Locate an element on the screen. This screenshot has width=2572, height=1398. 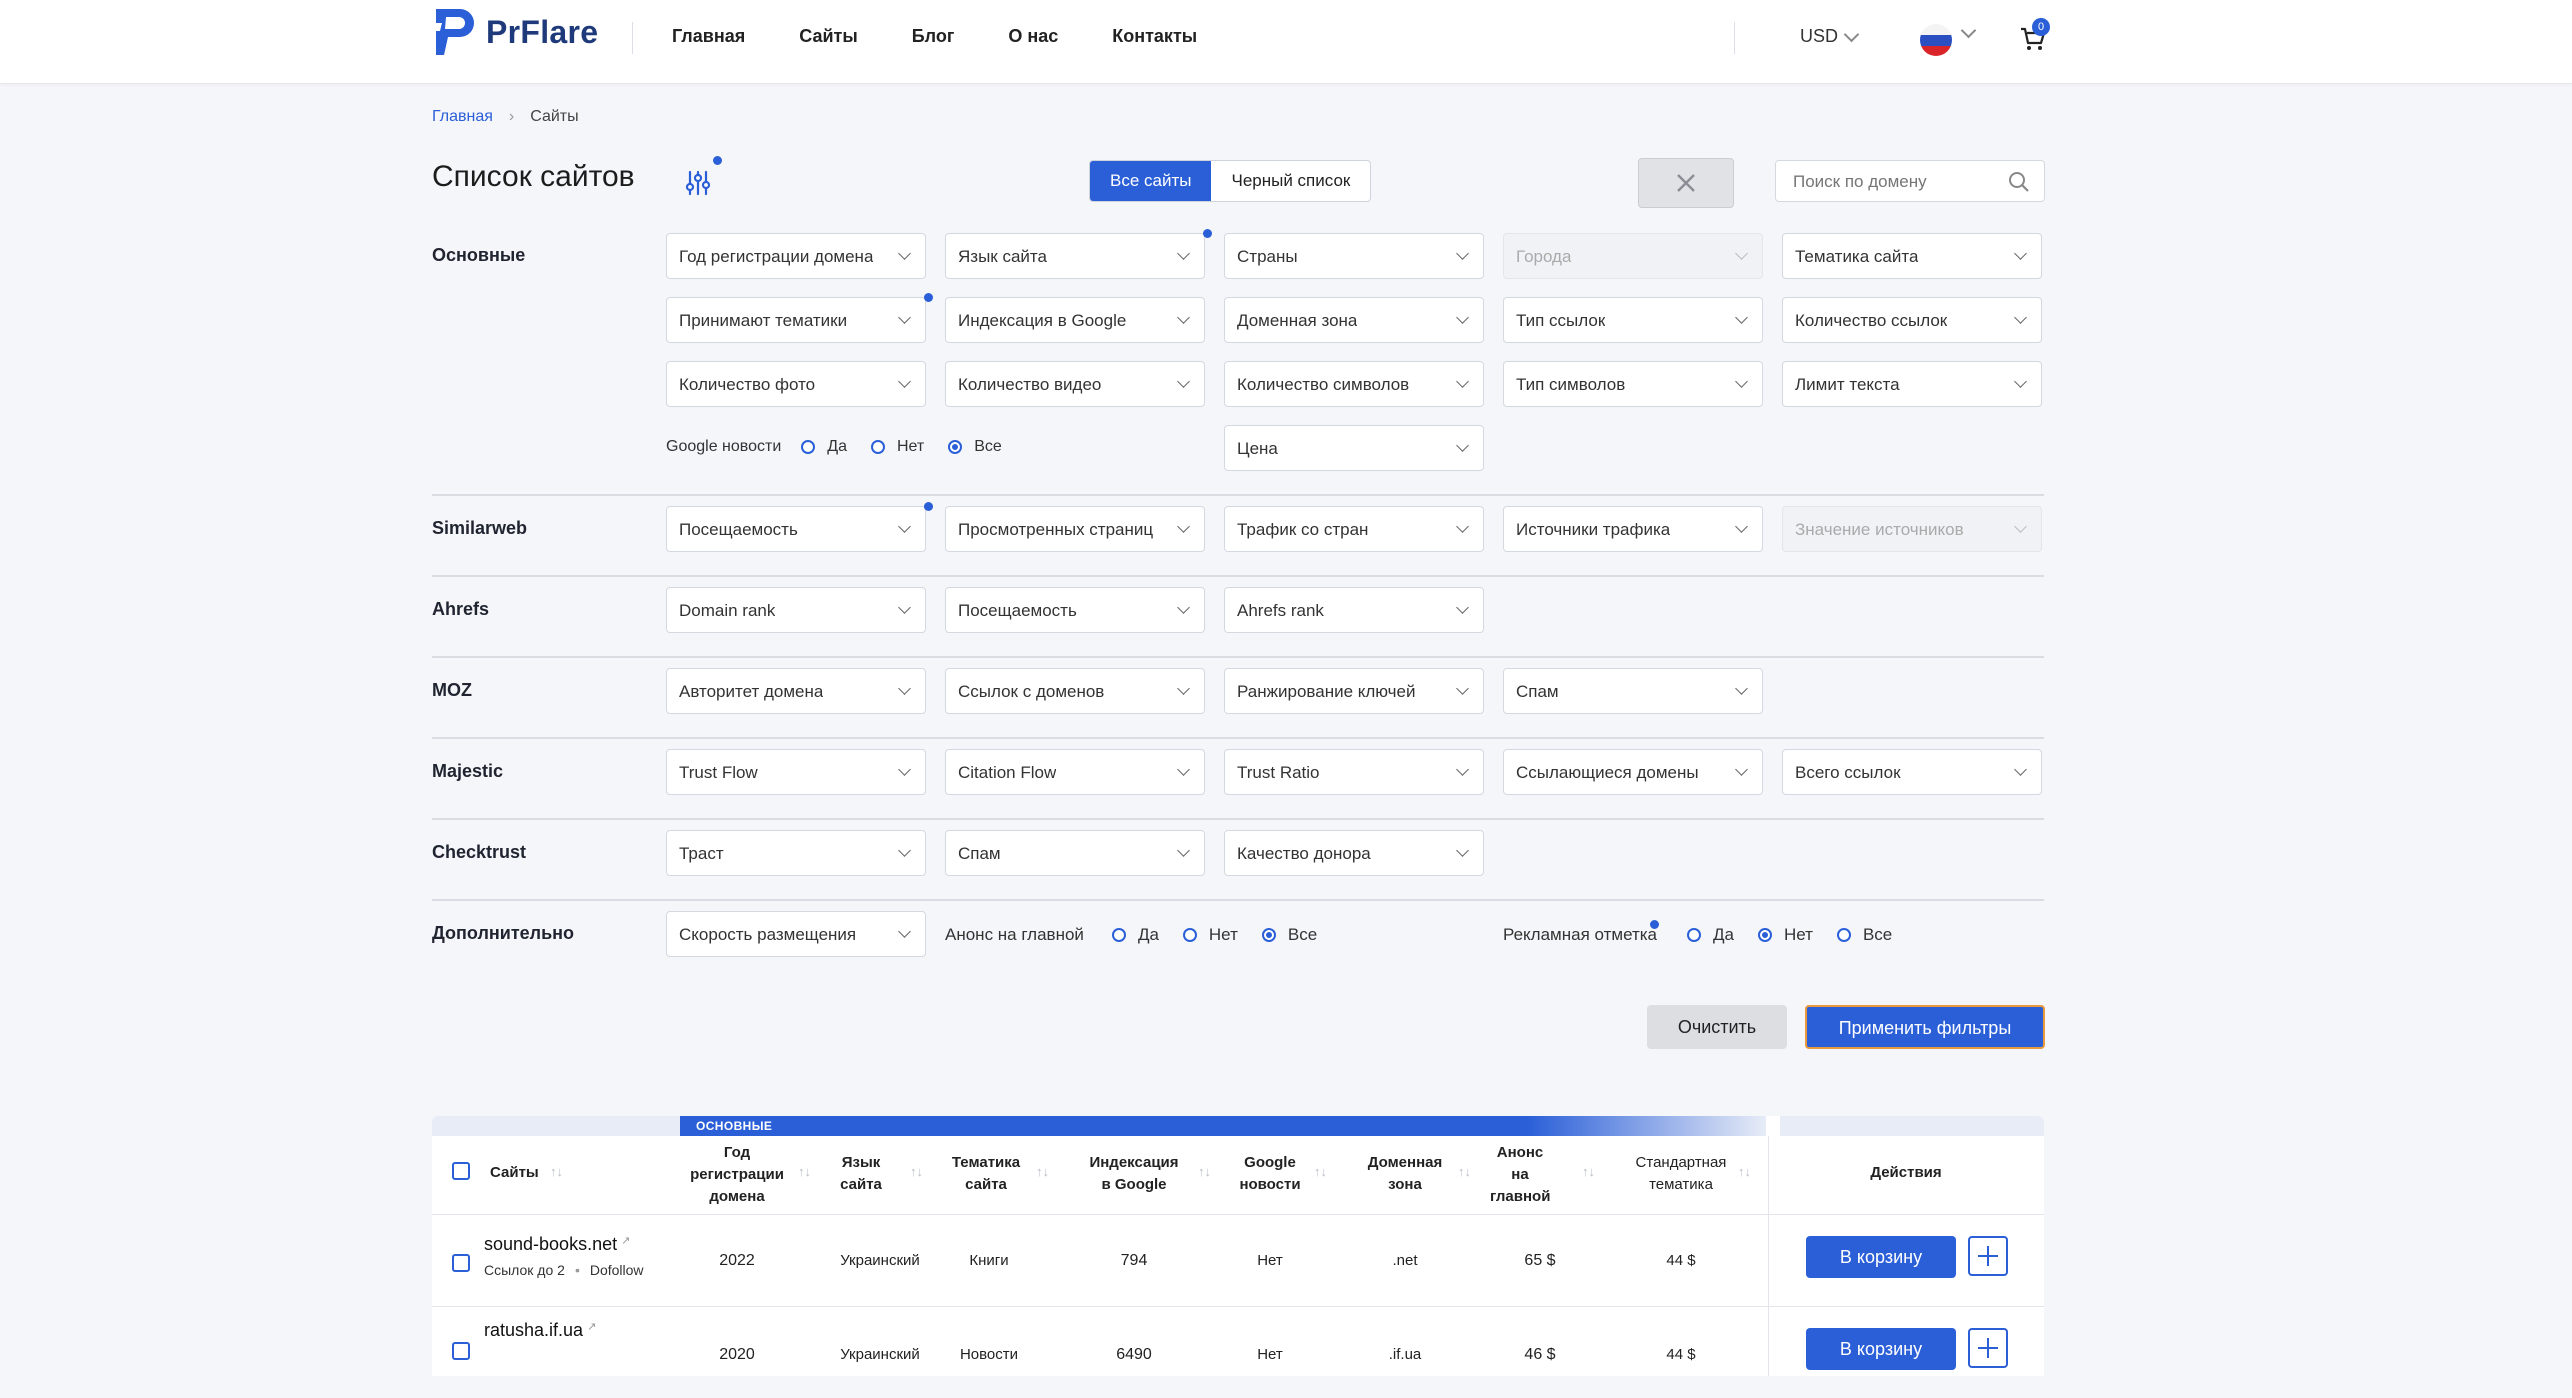
site-name: sound-books.net ↗ is located at coordinates (557, 1244).